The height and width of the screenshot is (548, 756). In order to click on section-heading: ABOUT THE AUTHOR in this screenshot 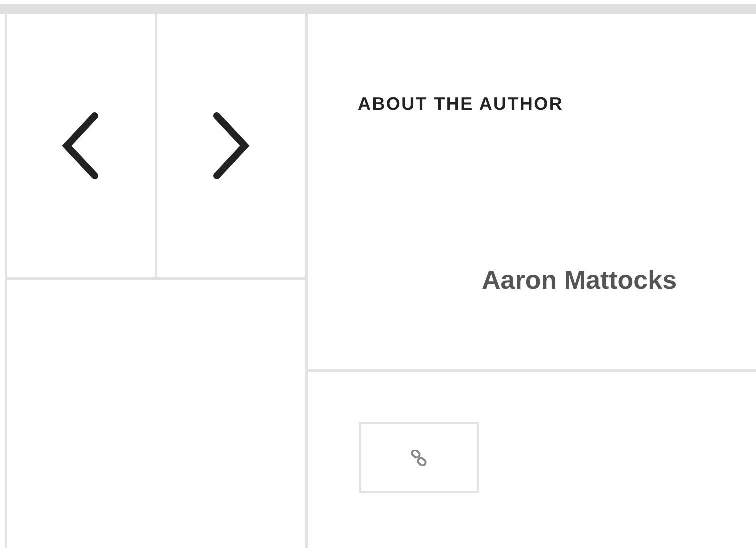, I will do `click(461, 104)`.